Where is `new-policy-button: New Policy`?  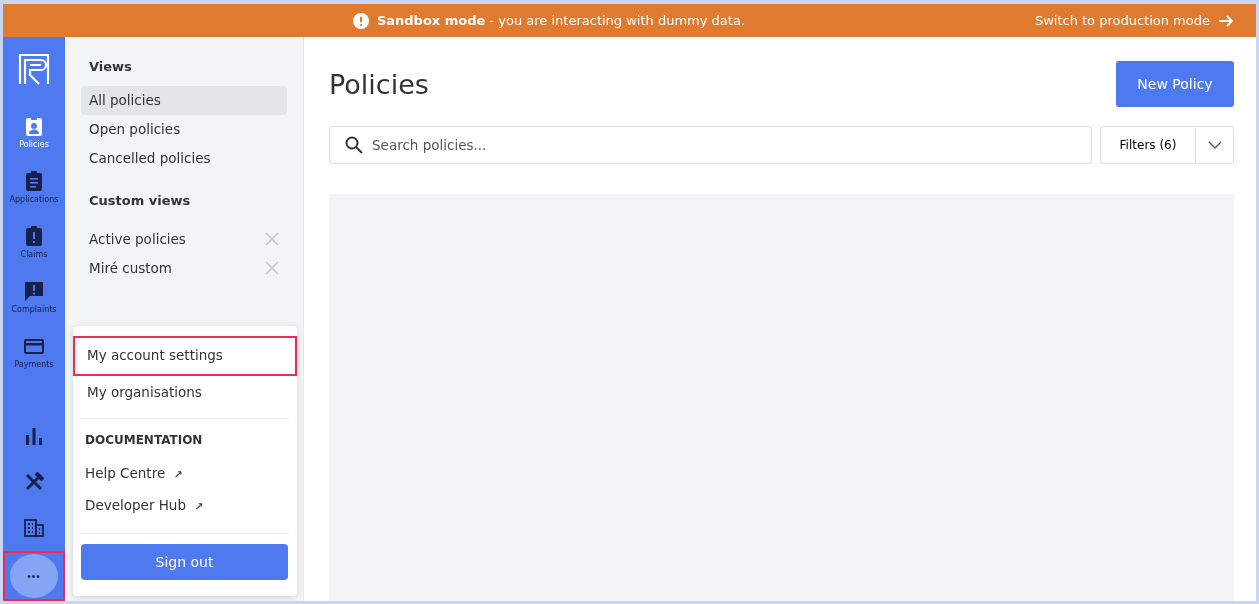
new-policy-button: New Policy is located at coordinates (1175, 84).